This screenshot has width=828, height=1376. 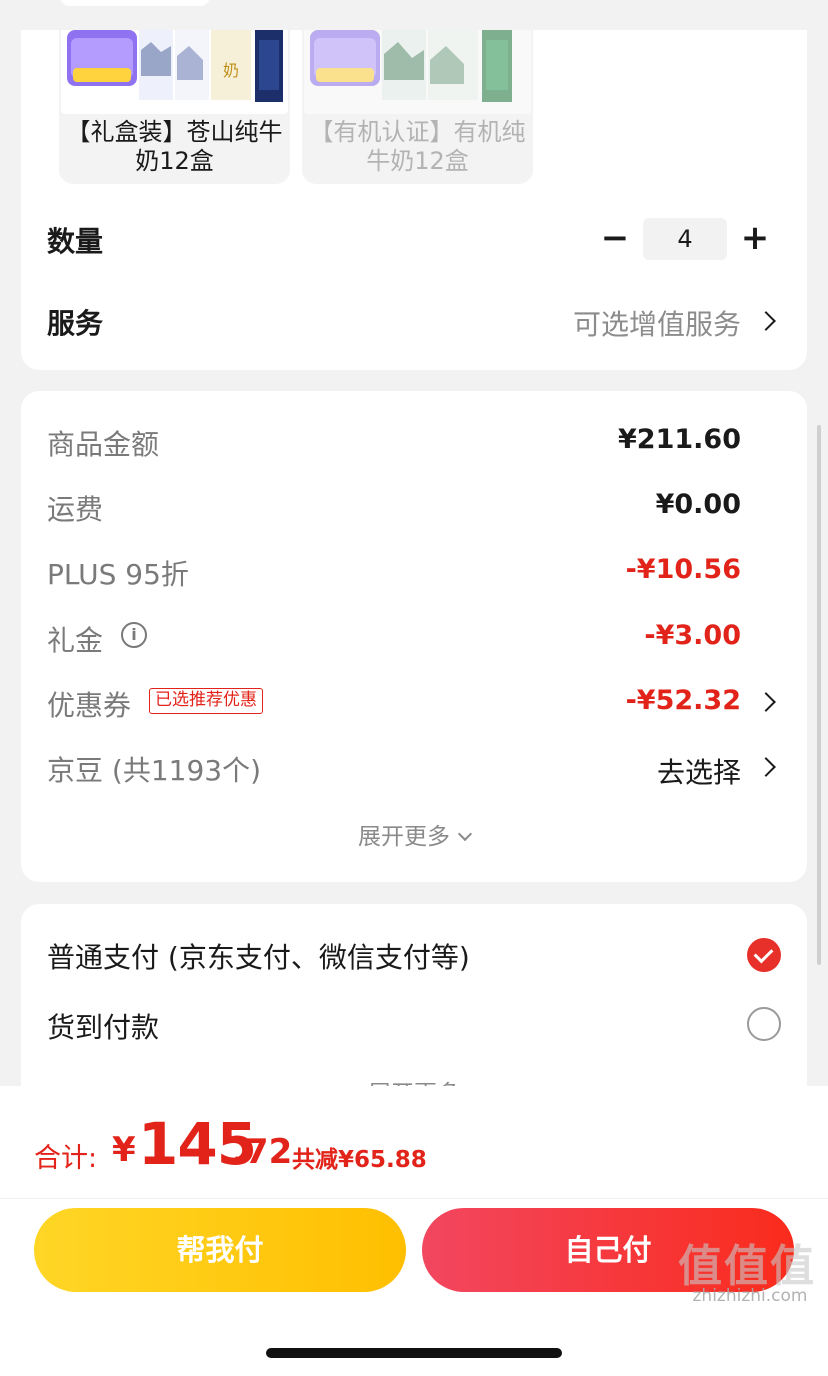 What do you see at coordinates (359, 1160) in the screenshot?
I see `total-saving: 共减¥65.88` at bounding box center [359, 1160].